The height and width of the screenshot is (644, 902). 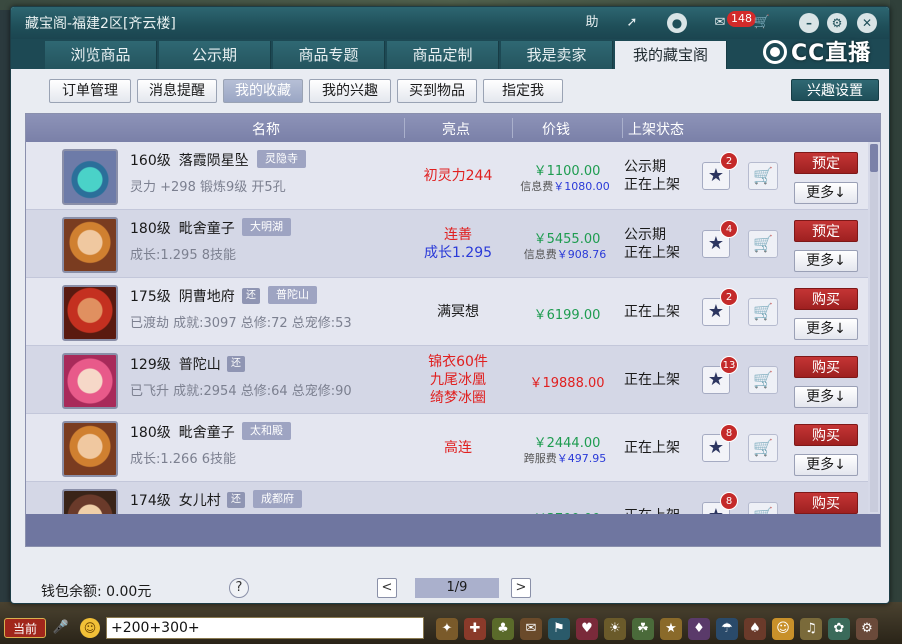 I want to click on cart-icon: 🛒, so click(x=762, y=23).